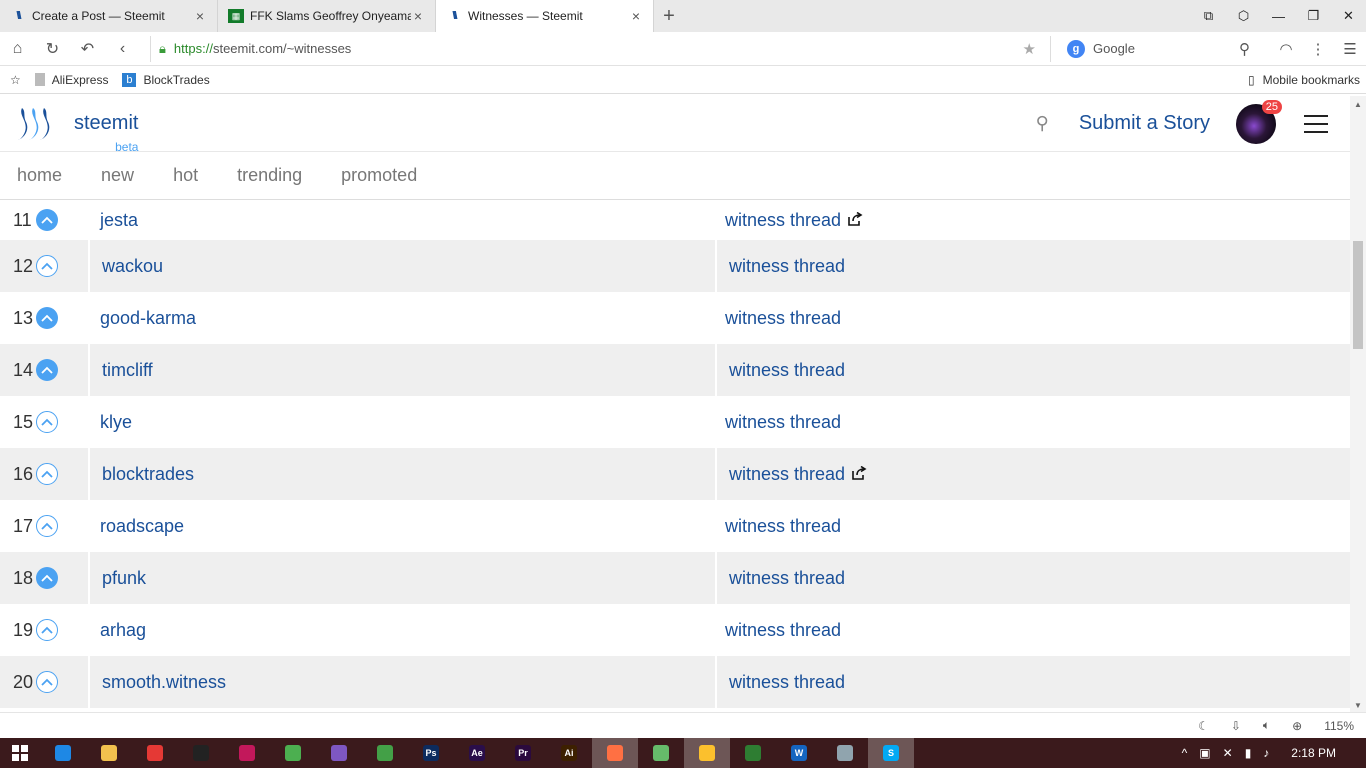 The width and height of the screenshot is (1366, 768). I want to click on taskbar-app-target-app, so click(155, 753).